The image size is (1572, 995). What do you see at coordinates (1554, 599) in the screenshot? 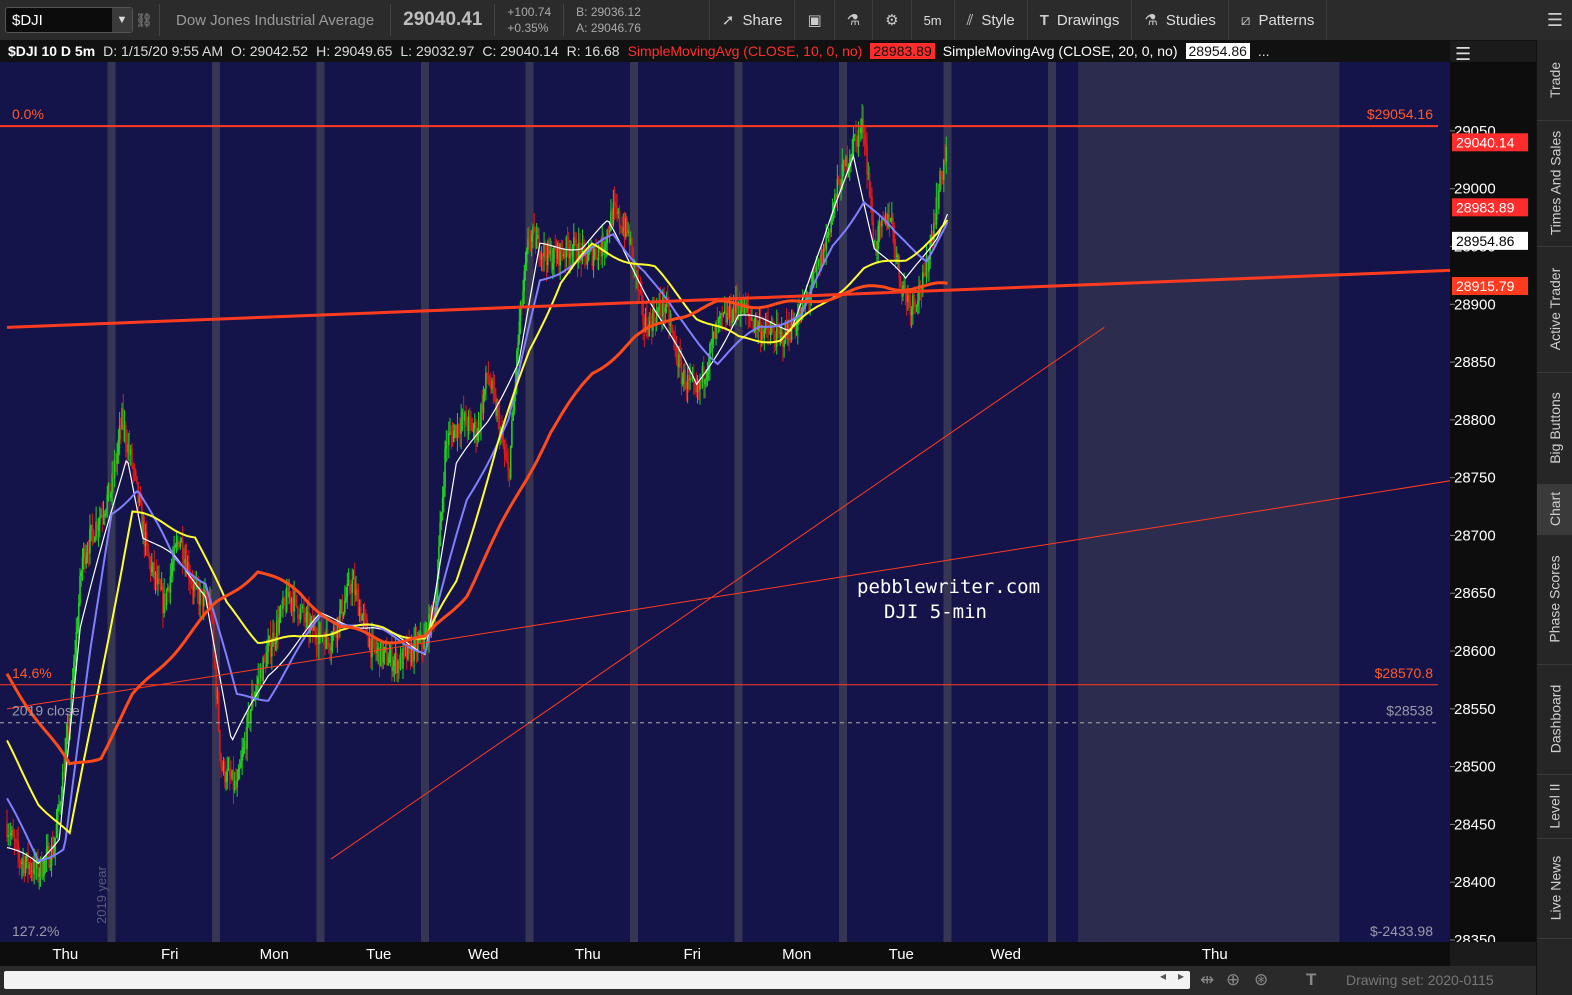
I see `side-tab-phase-scores: Phase Scores` at bounding box center [1554, 599].